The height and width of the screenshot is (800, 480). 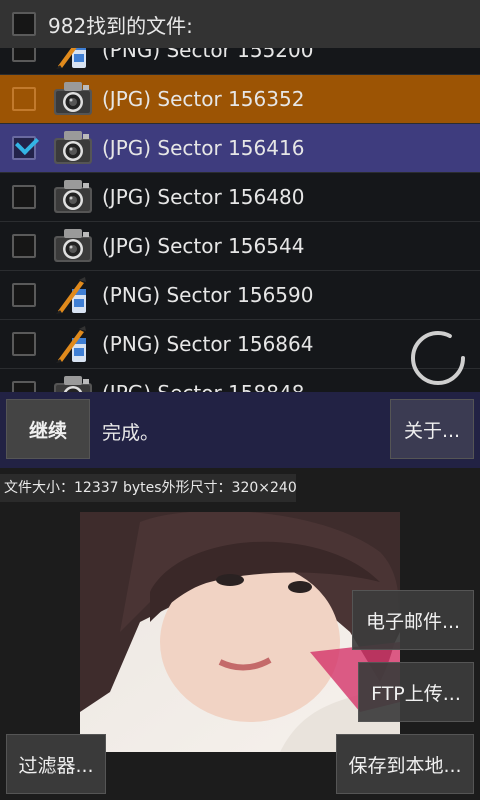 I want to click on loading-spinner-icon, so click(x=438, y=358).